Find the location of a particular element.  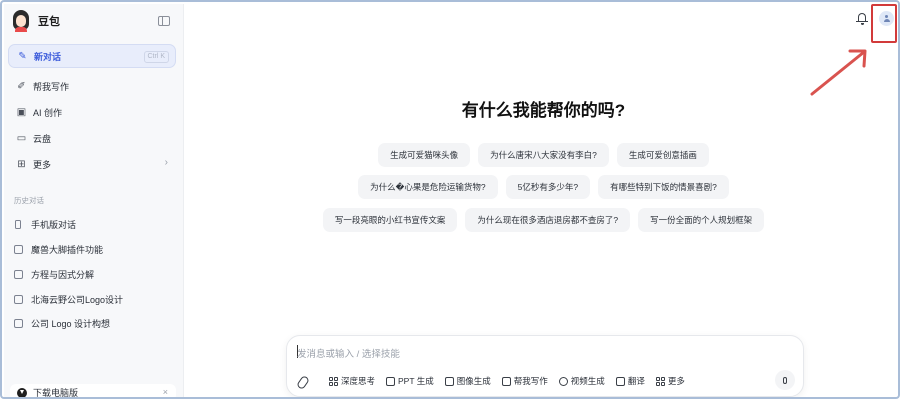

annotation-highlight-box is located at coordinates (884, 23).